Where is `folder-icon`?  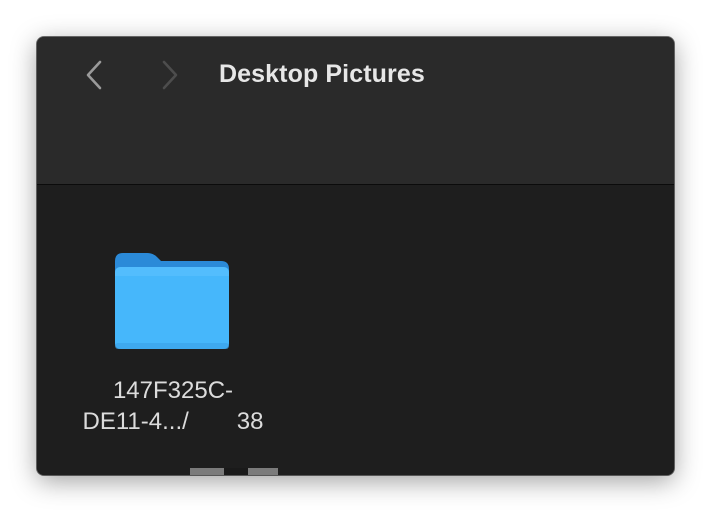 folder-icon is located at coordinates (172, 301).